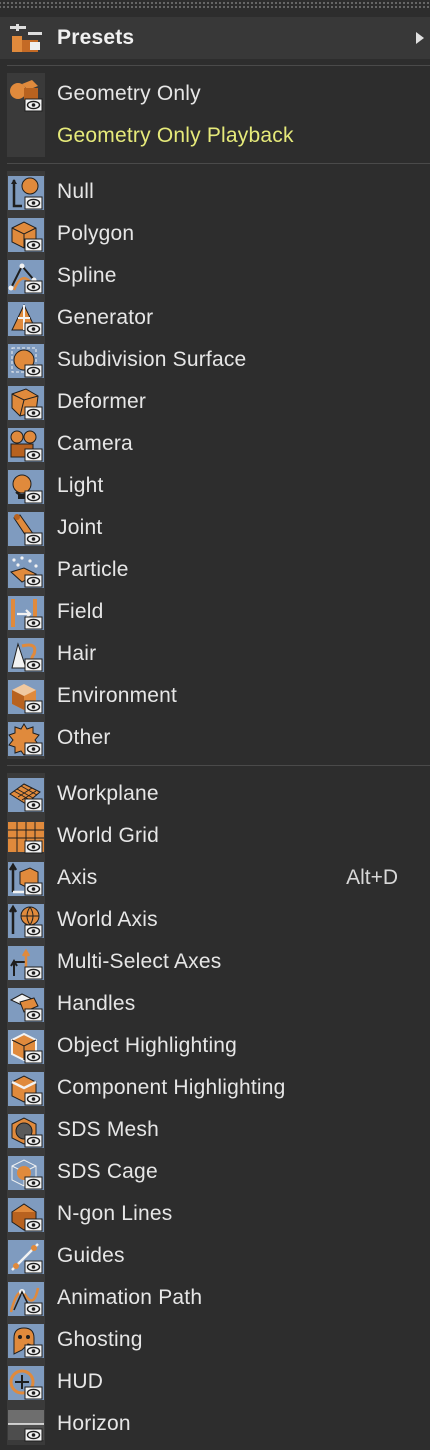 Image resolution: width=430 pixels, height=1450 pixels. What do you see at coordinates (215, 1214) in the screenshot?
I see `menu-item-n-gon-lines: N-gon Lines` at bounding box center [215, 1214].